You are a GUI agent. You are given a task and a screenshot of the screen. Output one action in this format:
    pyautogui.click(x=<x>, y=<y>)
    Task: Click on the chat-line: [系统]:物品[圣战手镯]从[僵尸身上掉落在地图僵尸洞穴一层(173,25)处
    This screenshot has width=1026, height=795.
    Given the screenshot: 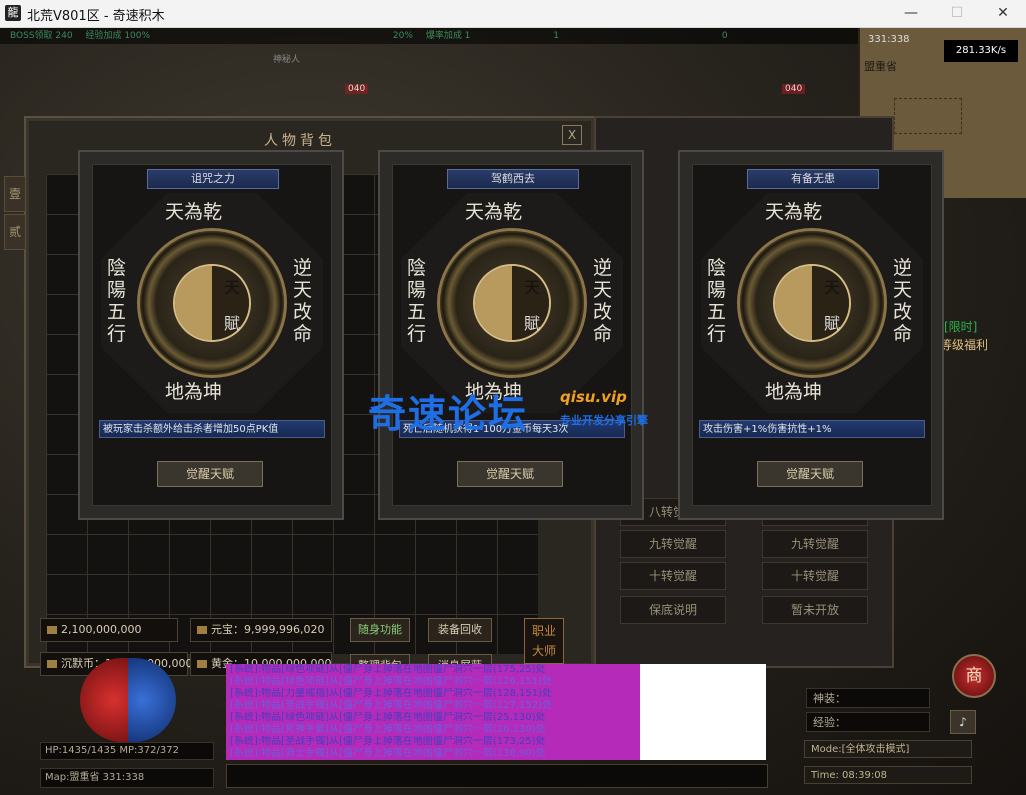 What is the action you would take?
    pyautogui.click(x=433, y=742)
    